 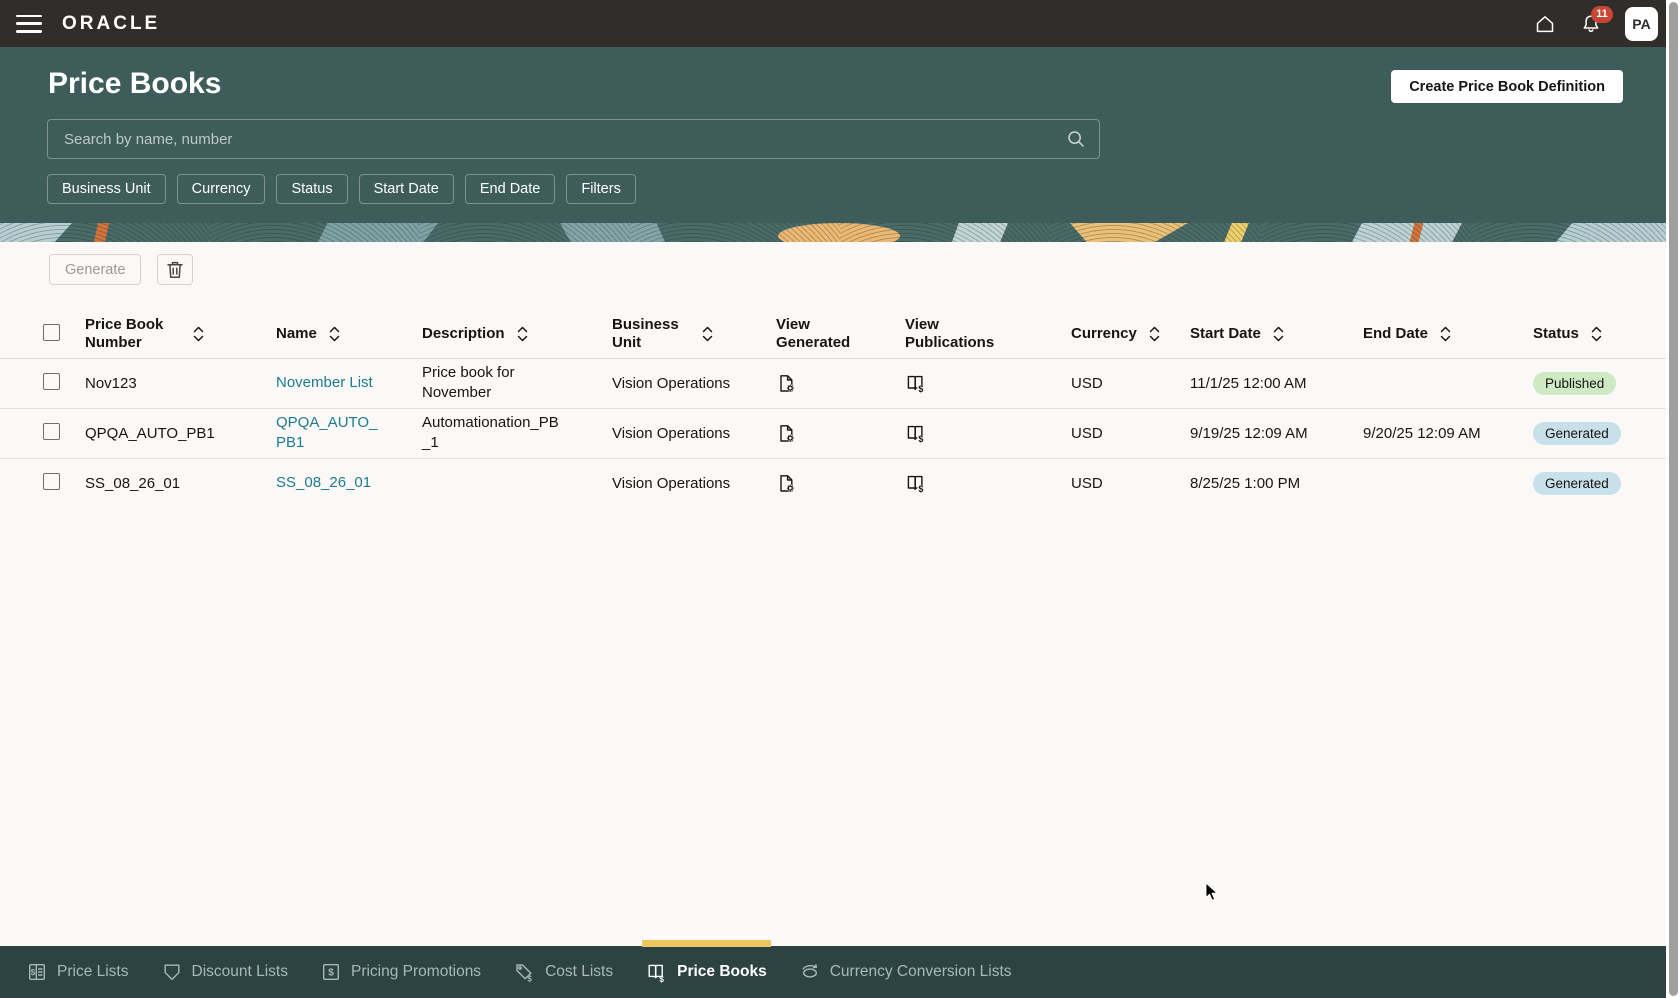 I want to click on table-toolbar: Generate, so click(x=121, y=269).